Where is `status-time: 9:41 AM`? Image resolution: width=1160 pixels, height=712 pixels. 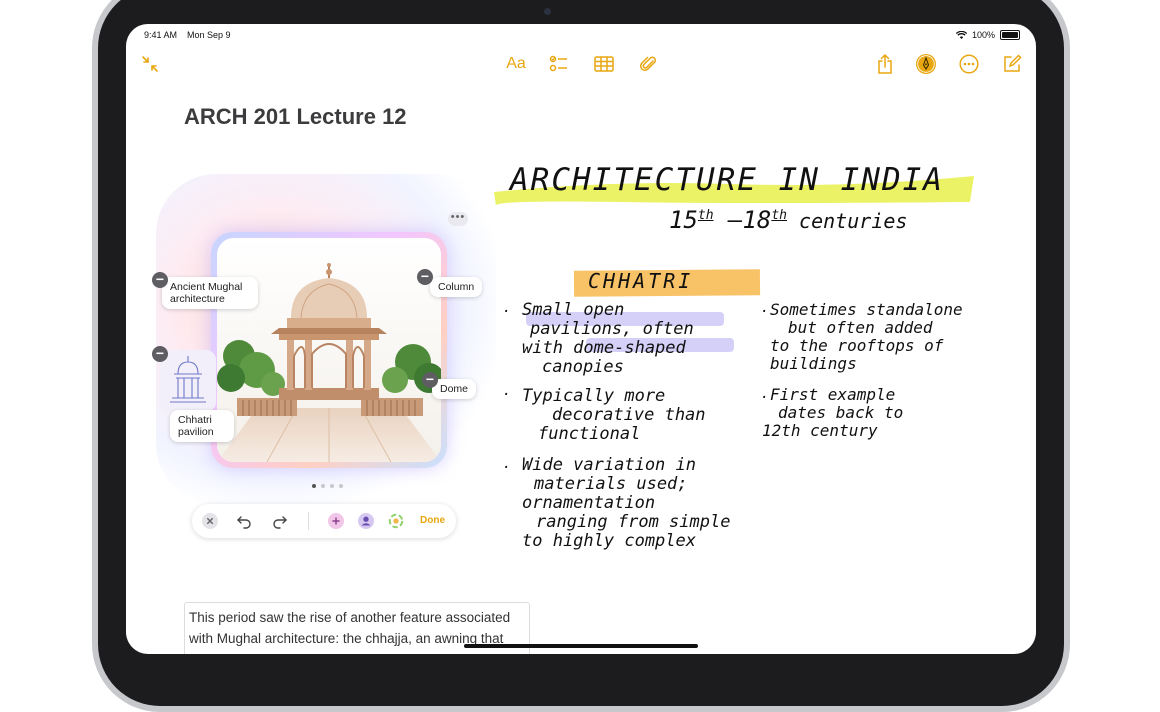
status-time: 9:41 AM is located at coordinates (161, 35).